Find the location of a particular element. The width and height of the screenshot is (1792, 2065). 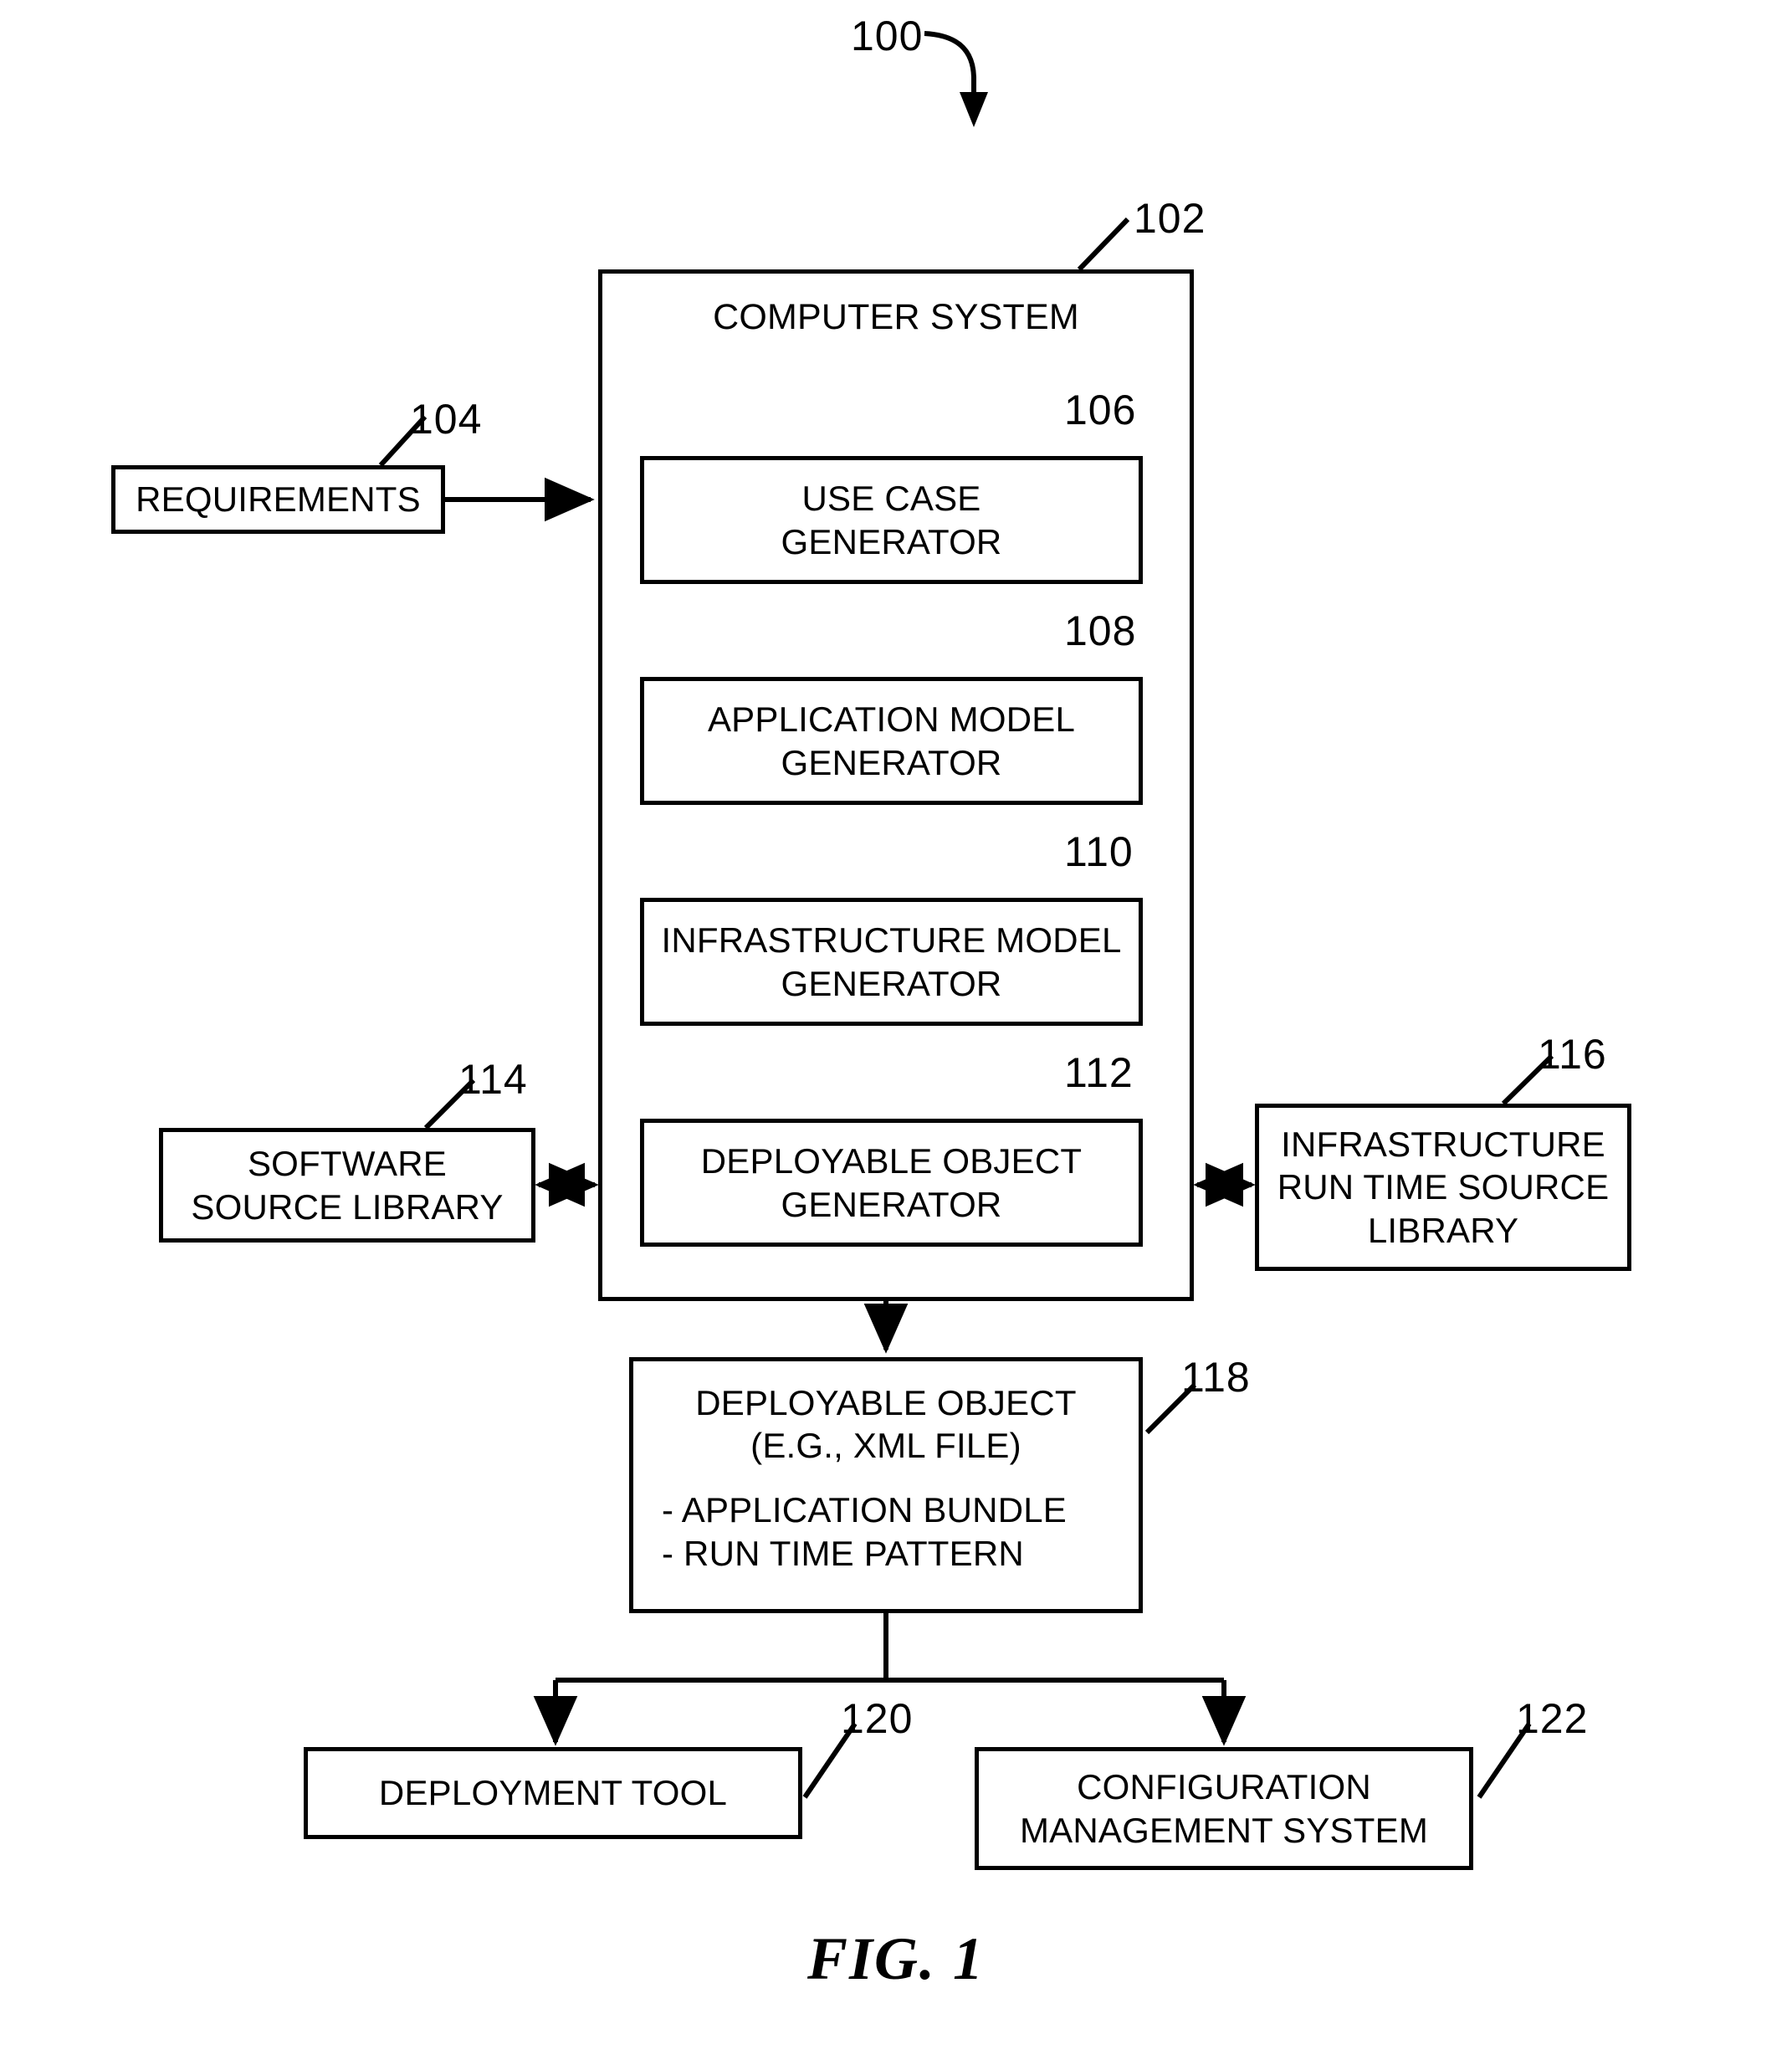

deployable-object-bullet-list: - APPLICATION BUNDLE - RUN TIME PATTERN is located at coordinates (864, 1531).